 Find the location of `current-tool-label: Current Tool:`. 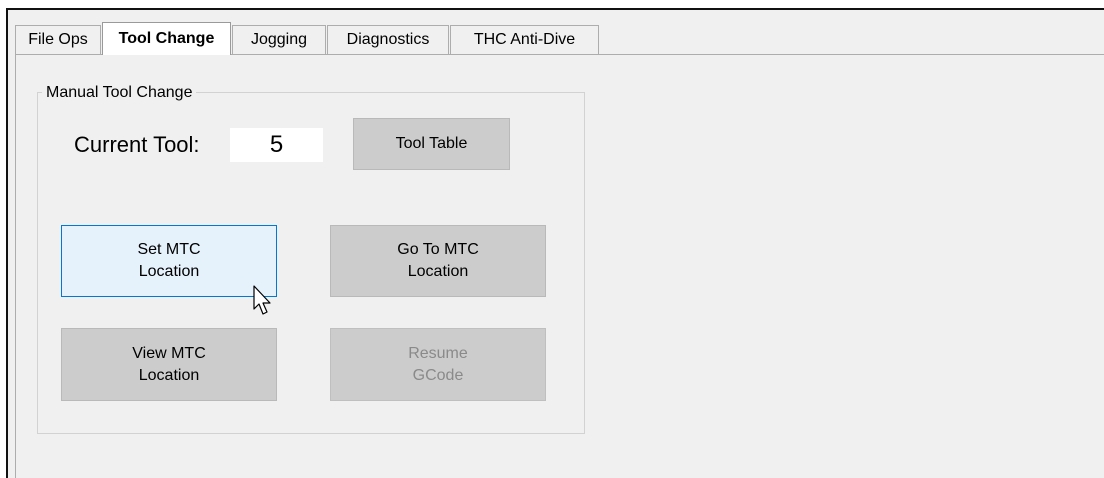

current-tool-label: Current Tool: is located at coordinates (137, 144).